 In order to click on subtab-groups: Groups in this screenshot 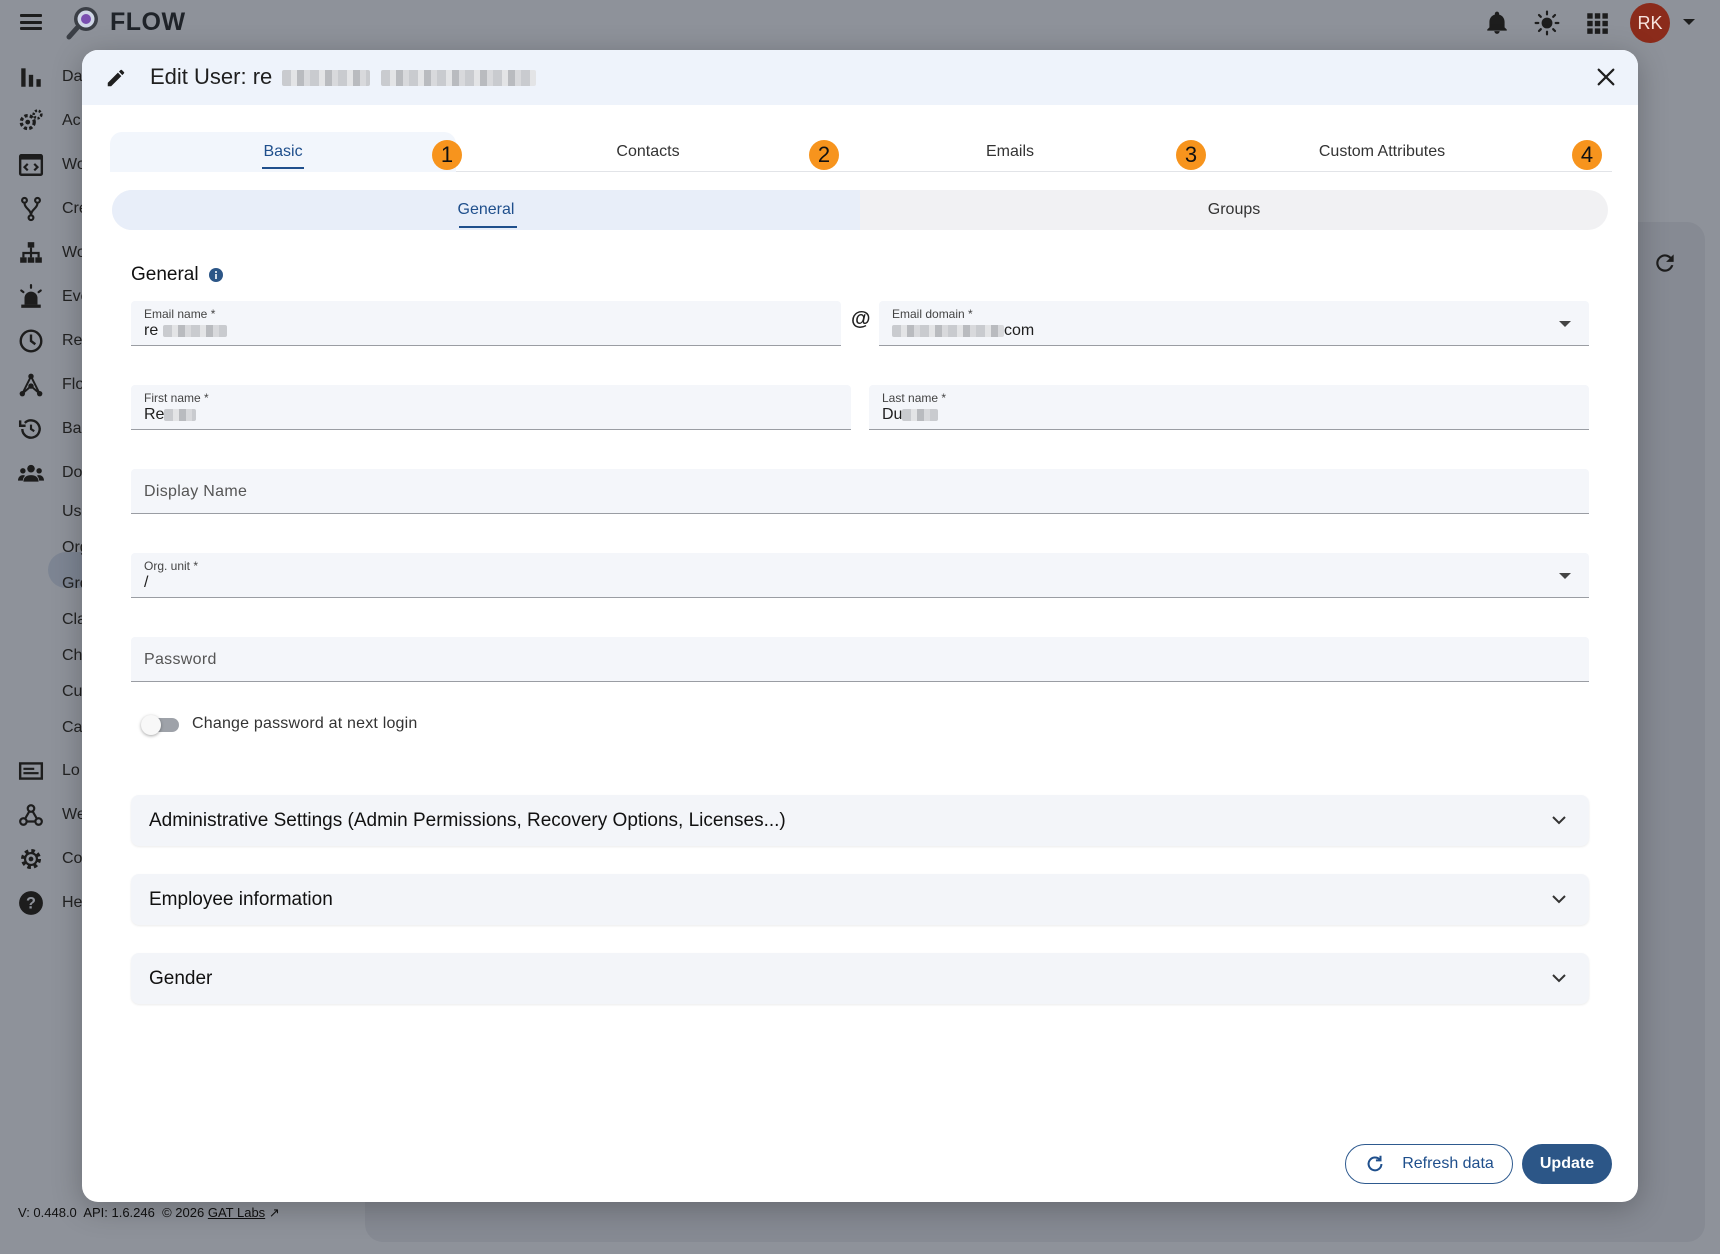, I will do `click(1234, 210)`.